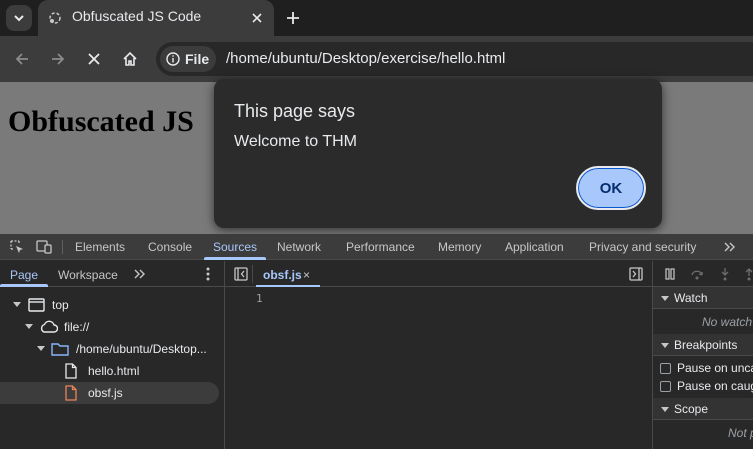  What do you see at coordinates (36, 305) in the screenshot?
I see `window-icon` at bounding box center [36, 305].